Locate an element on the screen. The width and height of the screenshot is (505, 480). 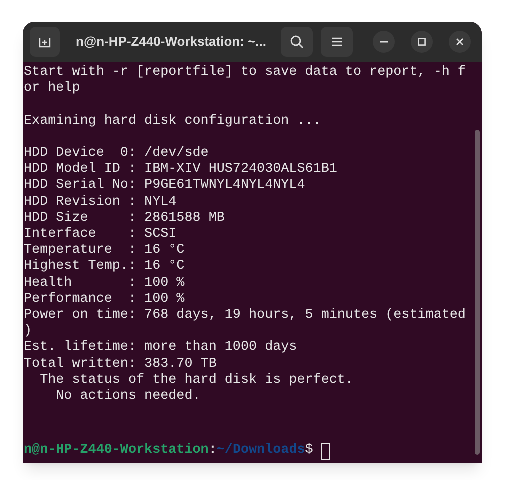
close-icon is located at coordinates (460, 42).